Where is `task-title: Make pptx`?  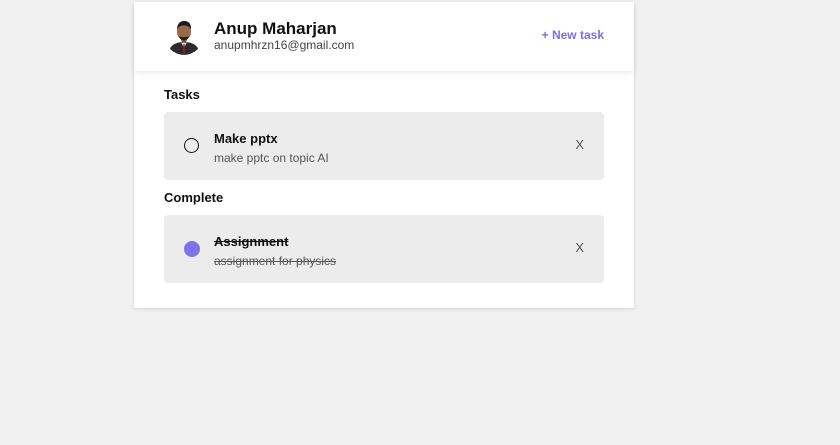 task-title: Make pptx is located at coordinates (246, 138).